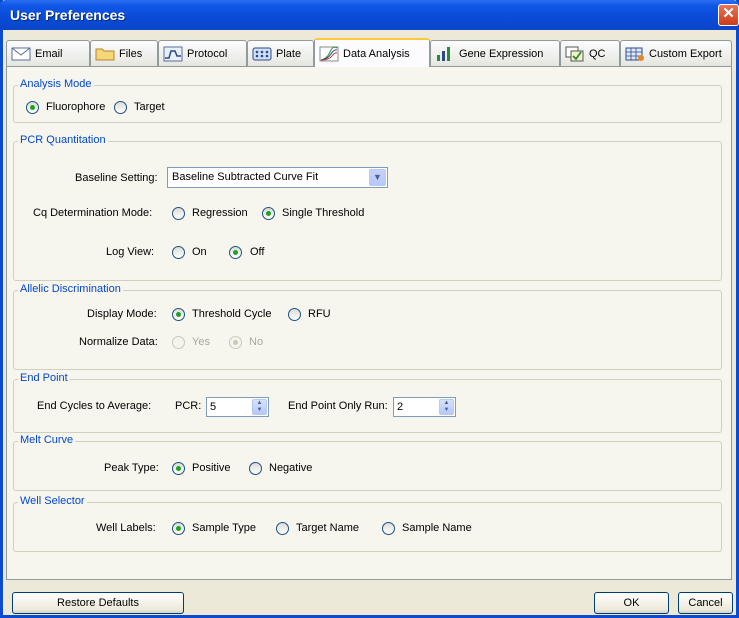  What do you see at coordinates (122, 314) in the screenshot?
I see `display-mode-label: Display Mode:` at bounding box center [122, 314].